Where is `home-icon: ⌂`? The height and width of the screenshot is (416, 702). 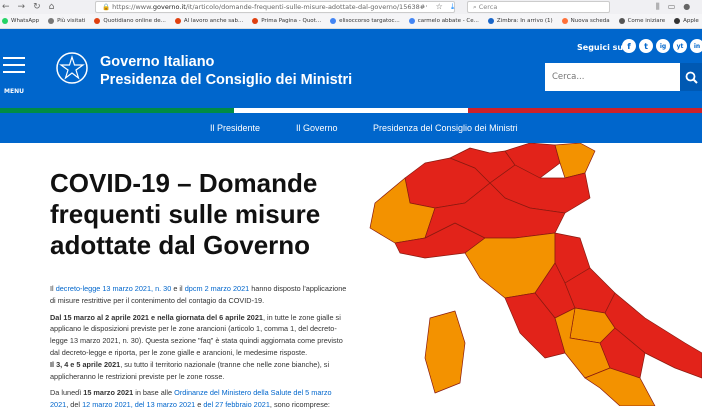 home-icon: ⌂ is located at coordinates (52, 7).